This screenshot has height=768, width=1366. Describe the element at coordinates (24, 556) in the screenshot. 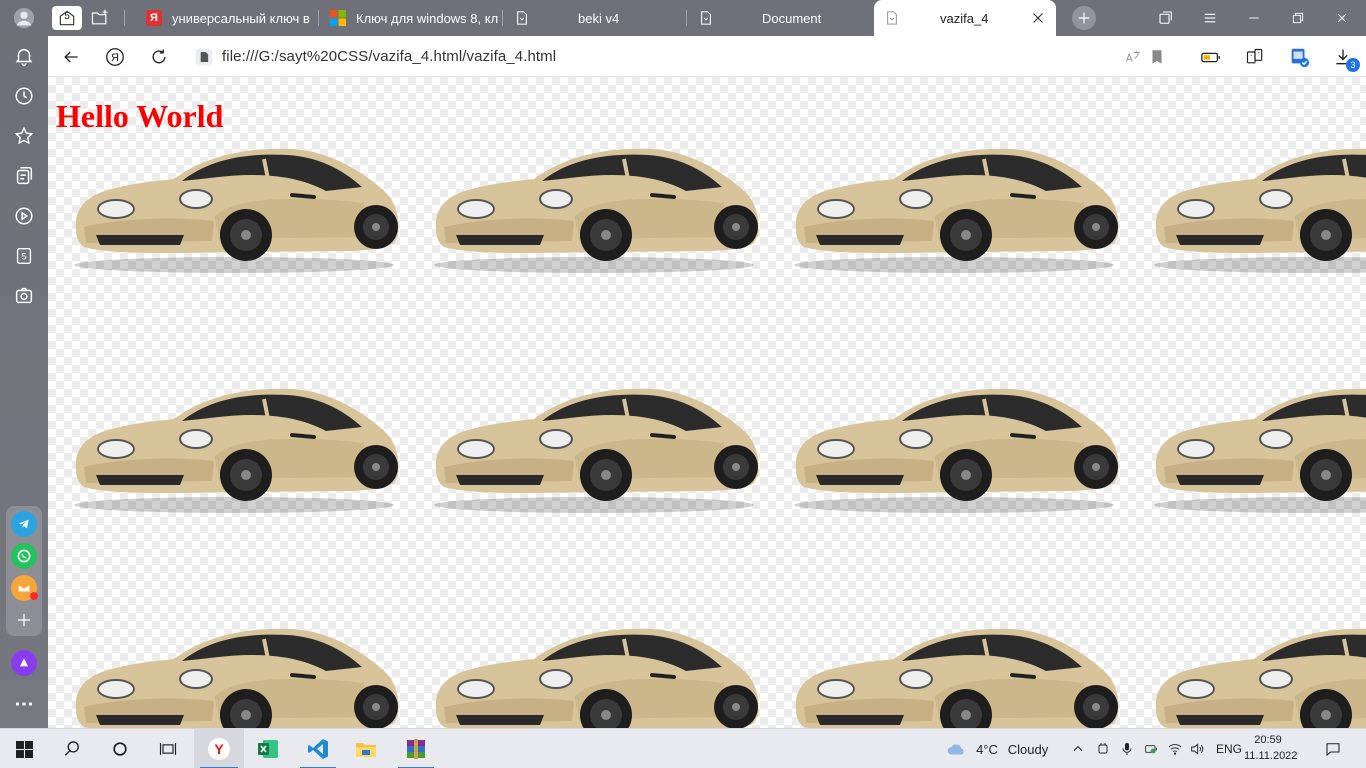

I see `whatsapp-icon` at that location.